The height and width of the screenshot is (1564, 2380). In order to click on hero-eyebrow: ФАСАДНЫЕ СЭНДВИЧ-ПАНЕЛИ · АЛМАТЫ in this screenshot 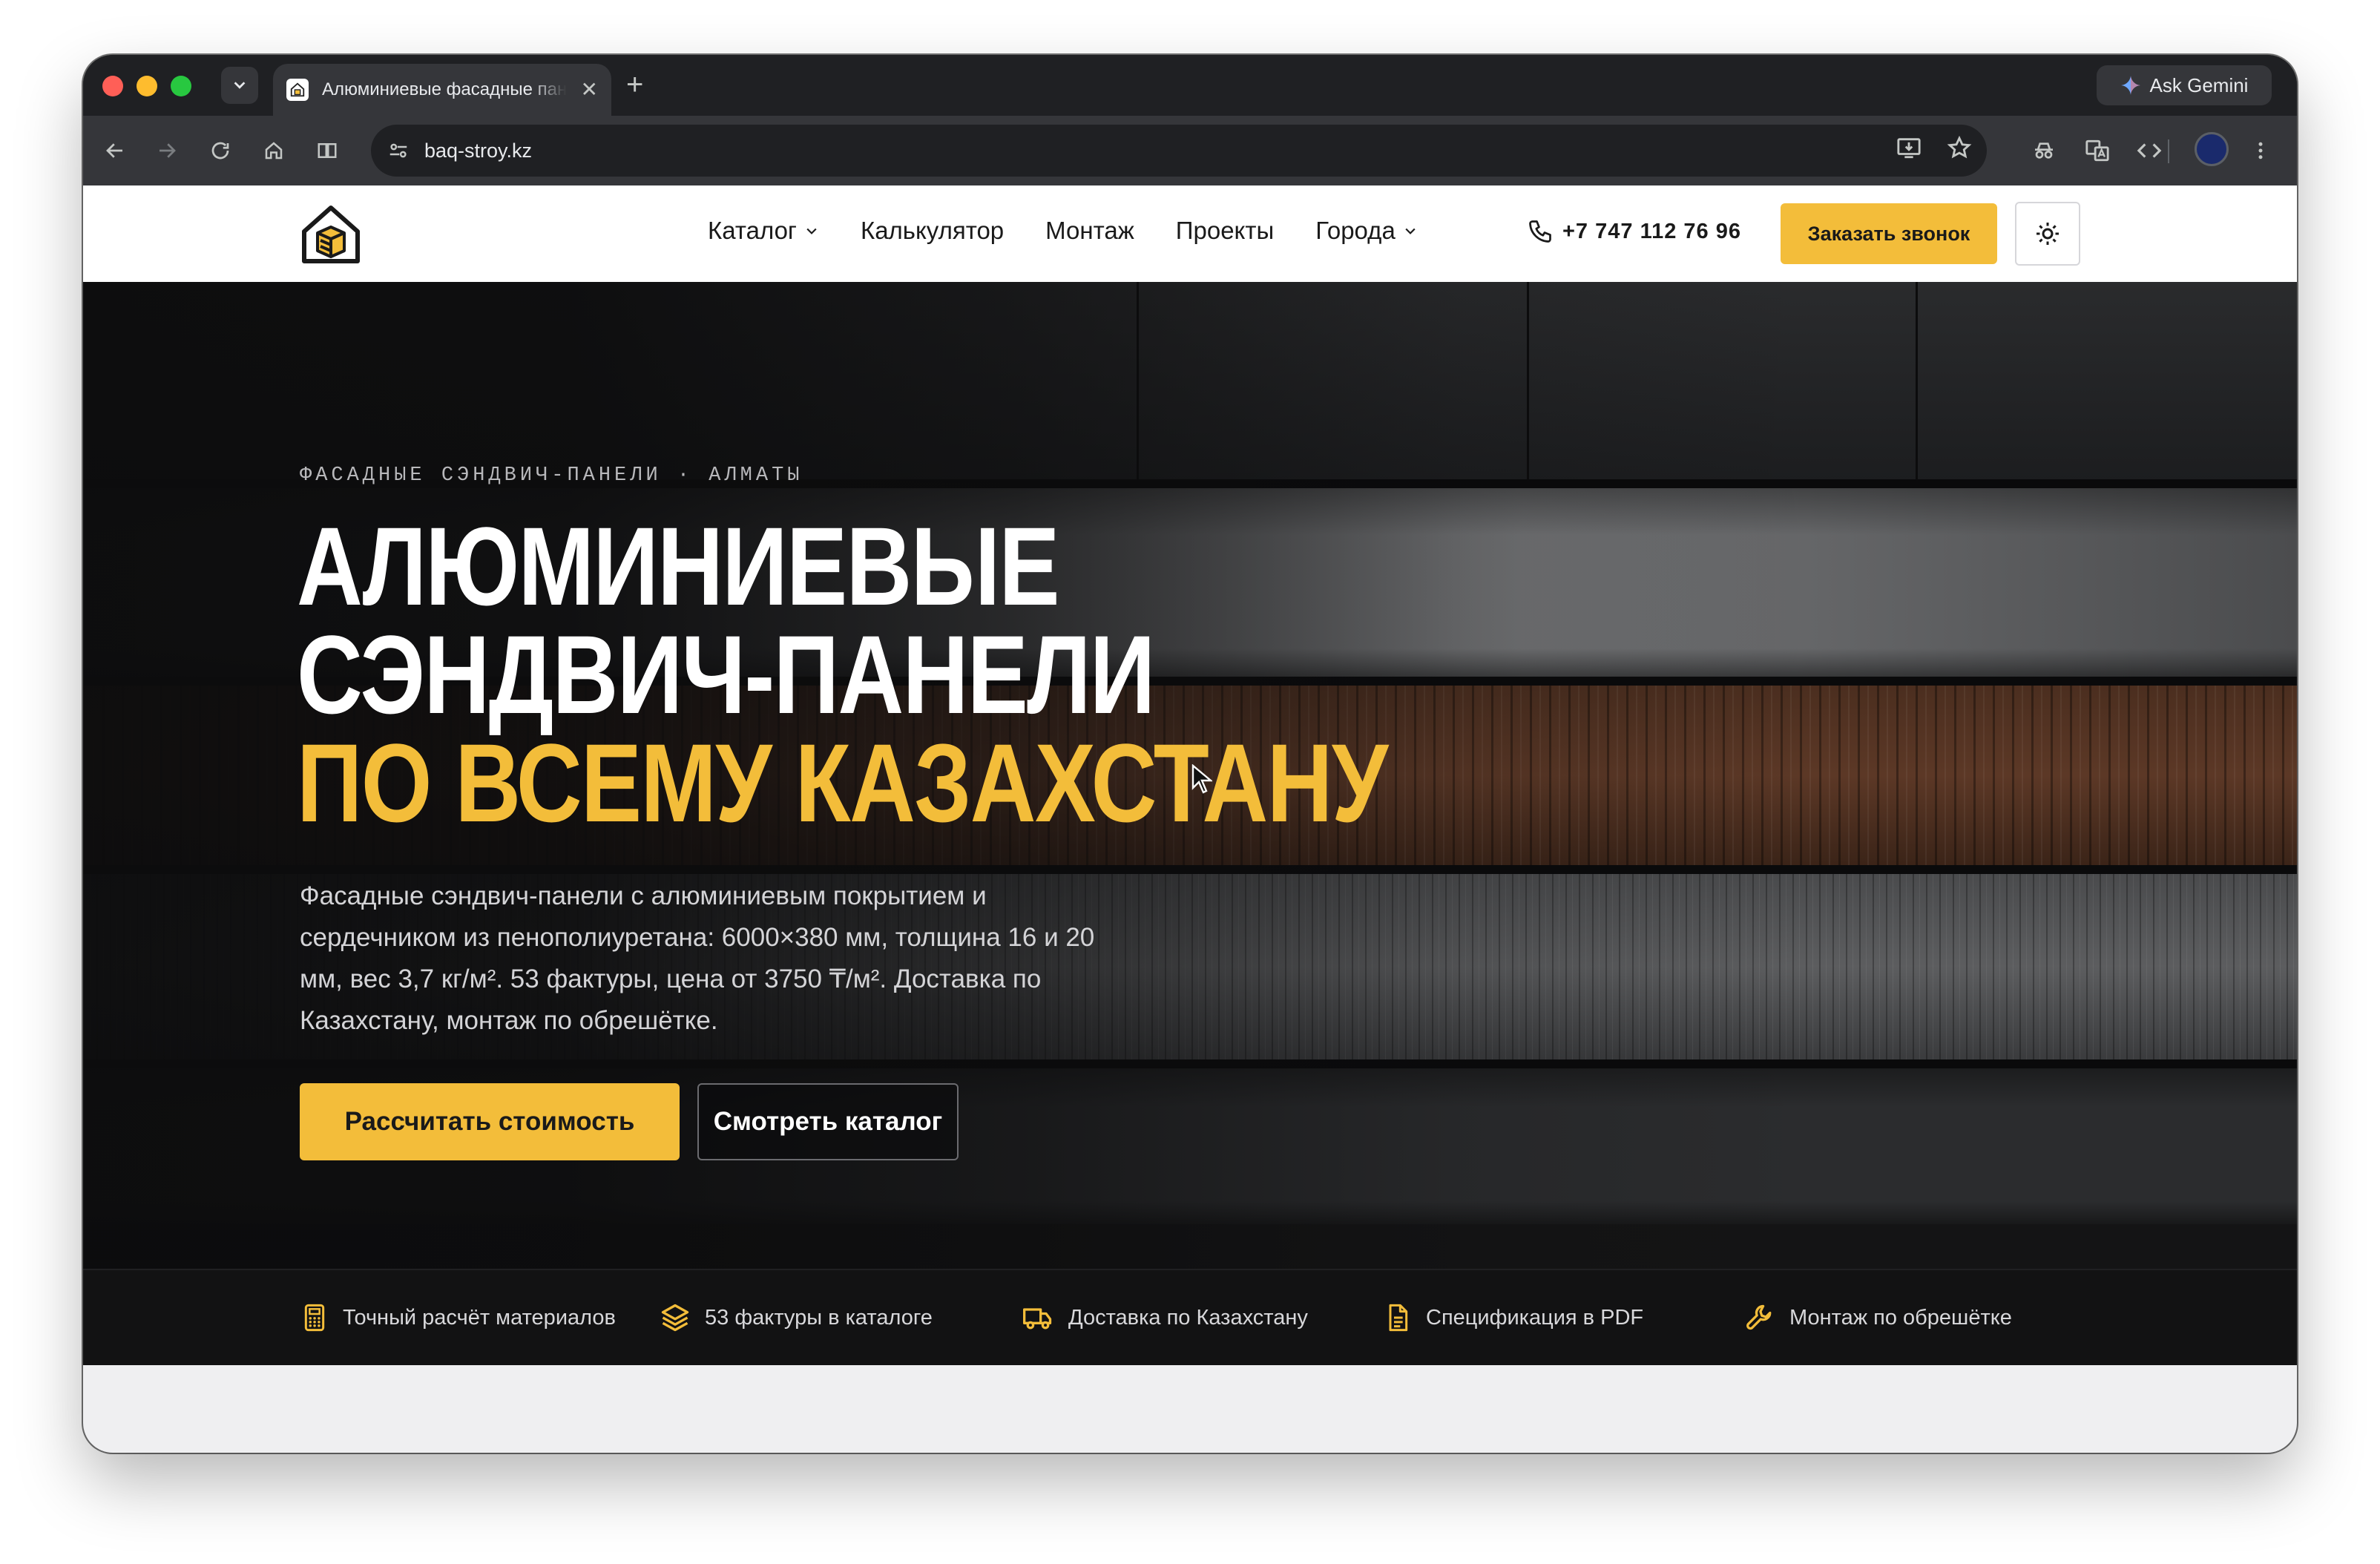, I will do `click(552, 476)`.